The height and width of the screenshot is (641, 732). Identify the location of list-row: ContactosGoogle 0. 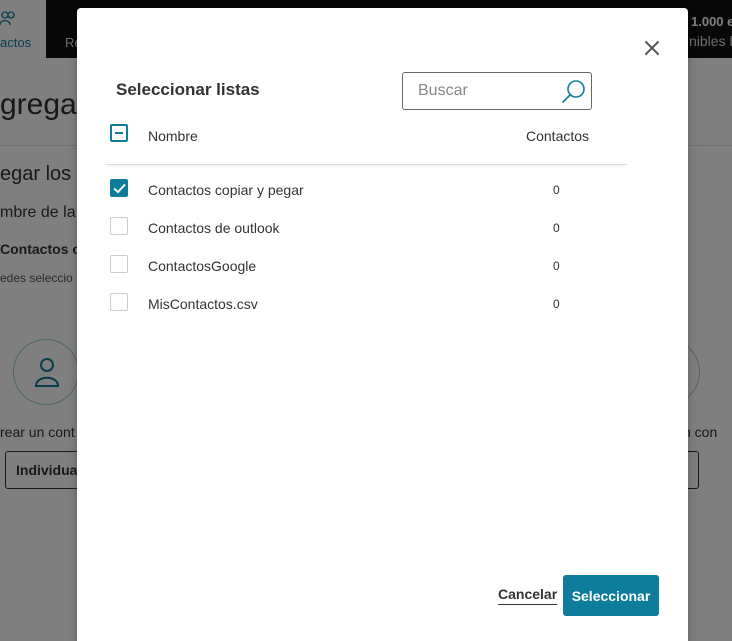
(366, 269).